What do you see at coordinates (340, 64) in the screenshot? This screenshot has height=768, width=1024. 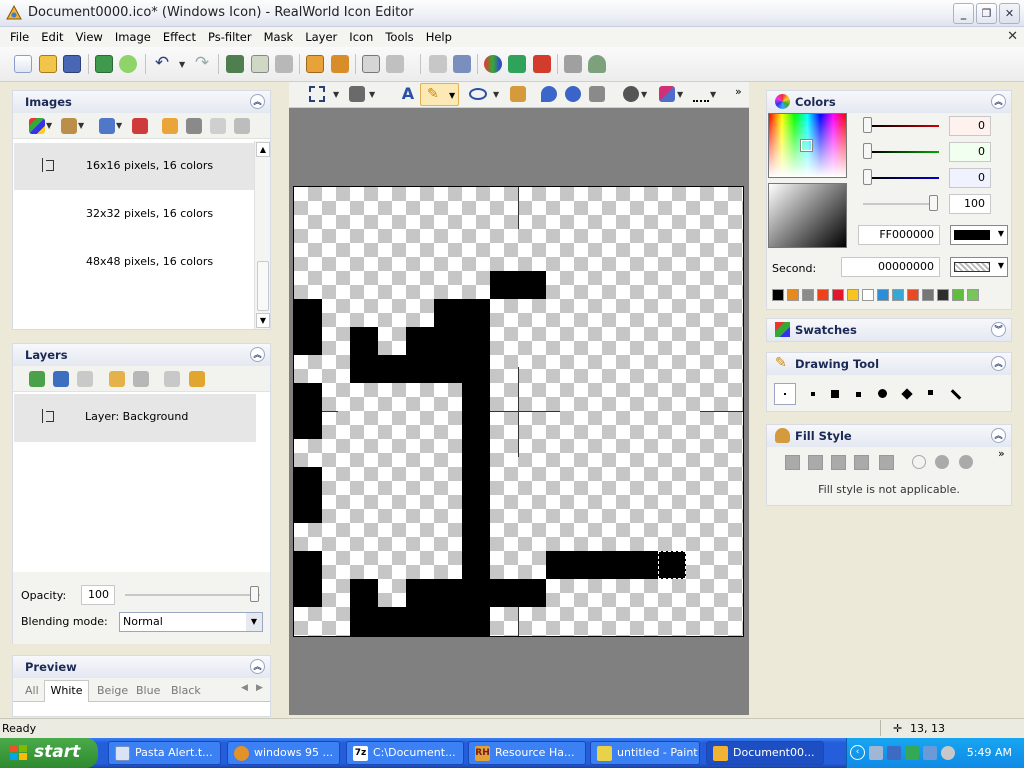 I see `paste-special-icon` at bounding box center [340, 64].